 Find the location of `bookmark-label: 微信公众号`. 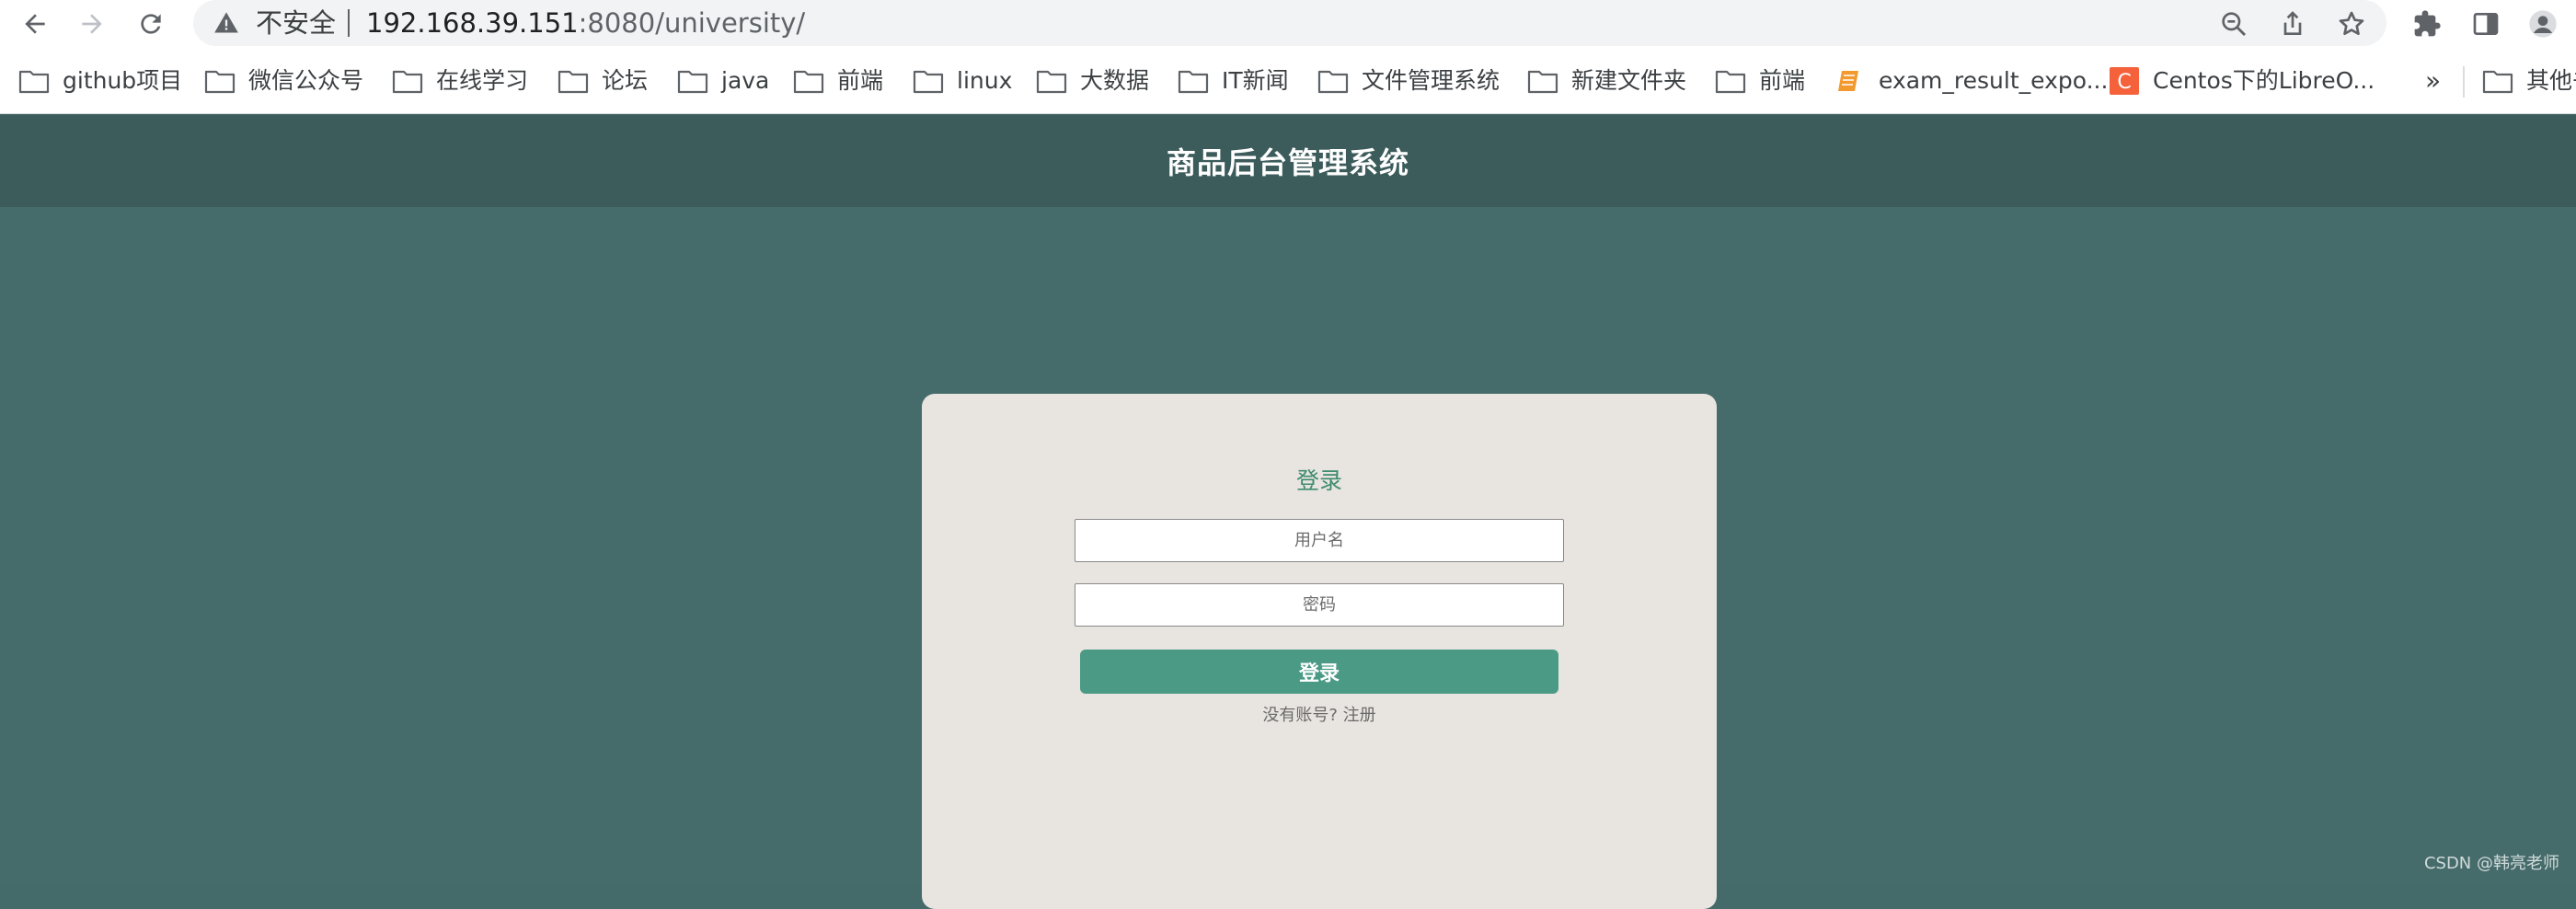

bookmark-label: 微信公众号 is located at coordinates (305, 81).